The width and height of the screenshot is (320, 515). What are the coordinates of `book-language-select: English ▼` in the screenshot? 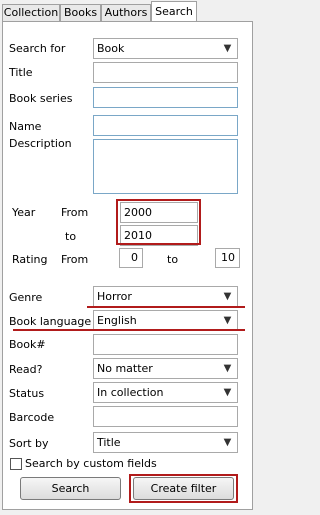 It's located at (165, 320).